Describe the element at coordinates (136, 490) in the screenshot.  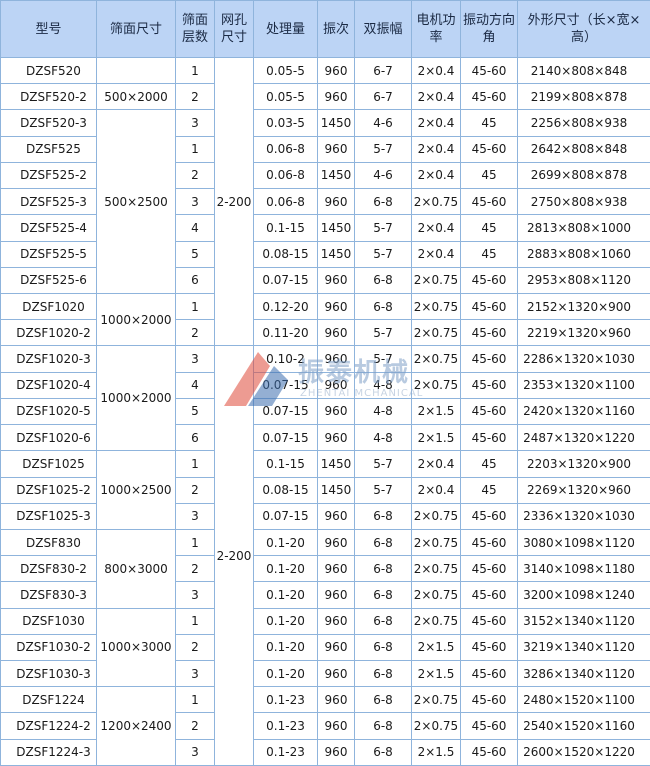
I see `cell-screen-size: 1000×2500` at that location.